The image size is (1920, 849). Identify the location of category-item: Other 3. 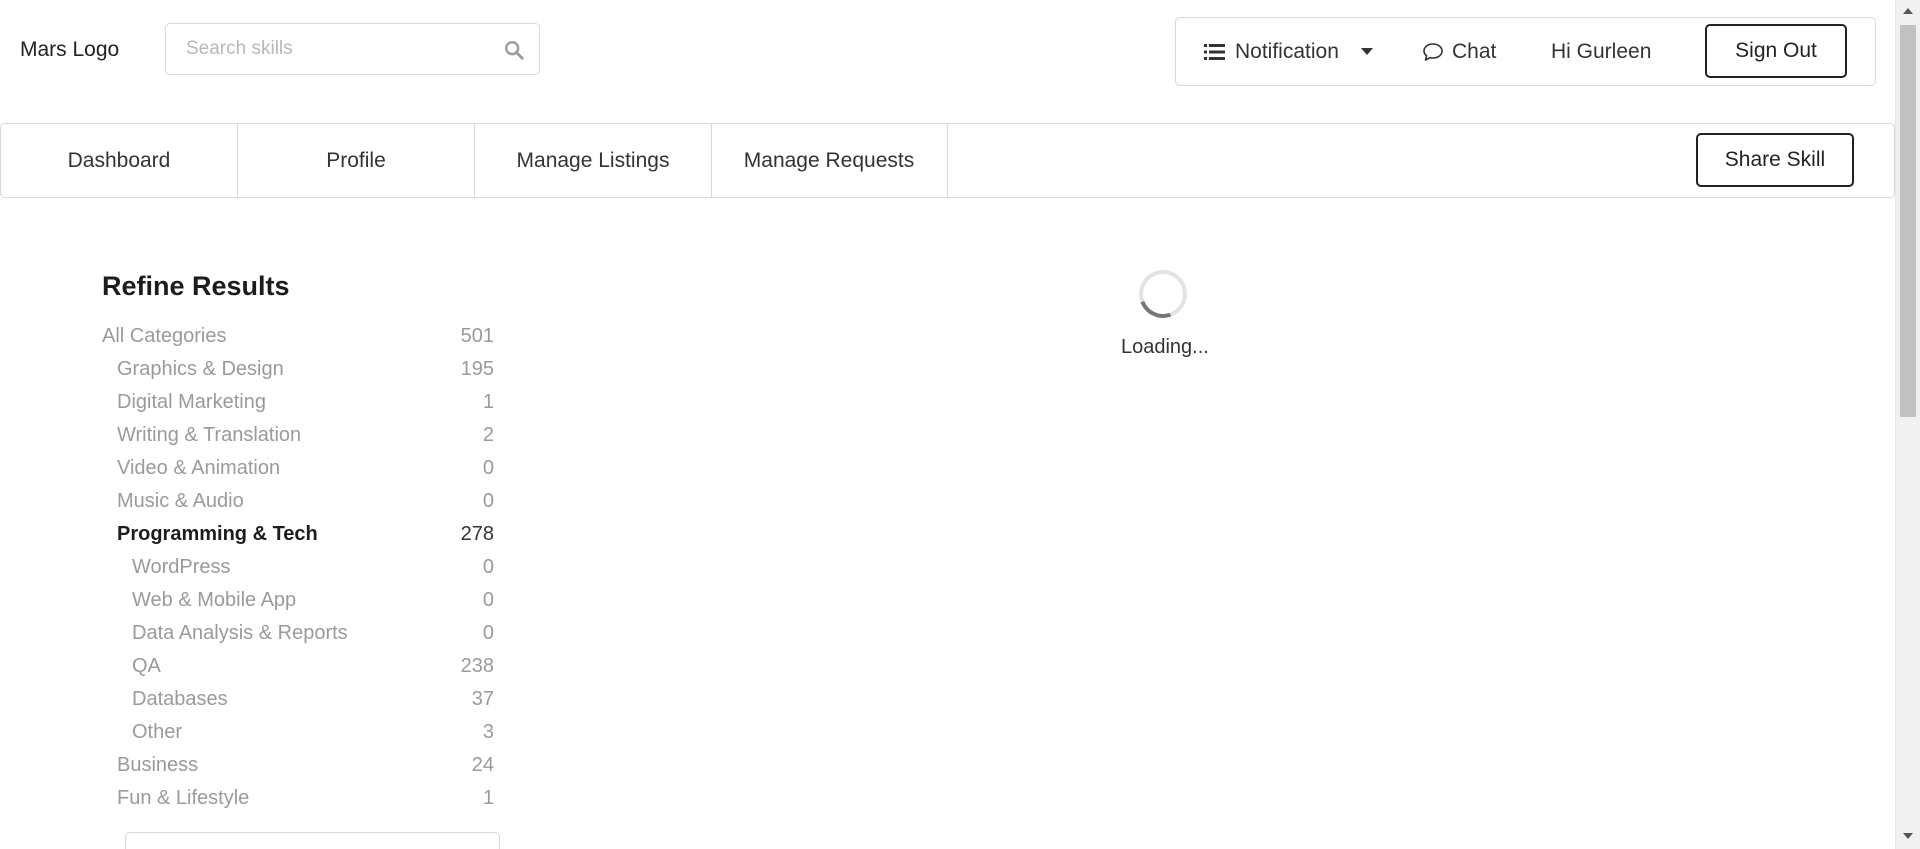
(298, 733).